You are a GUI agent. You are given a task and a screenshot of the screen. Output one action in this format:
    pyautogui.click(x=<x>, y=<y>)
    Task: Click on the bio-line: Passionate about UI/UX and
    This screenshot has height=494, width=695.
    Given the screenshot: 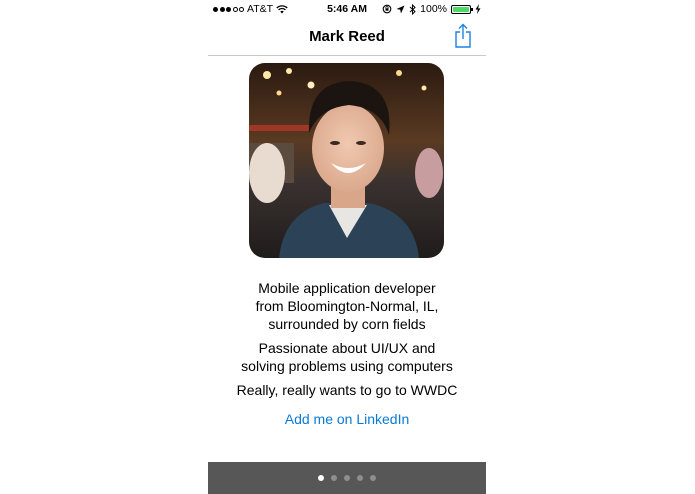 What is the action you would take?
    pyautogui.click(x=347, y=348)
    